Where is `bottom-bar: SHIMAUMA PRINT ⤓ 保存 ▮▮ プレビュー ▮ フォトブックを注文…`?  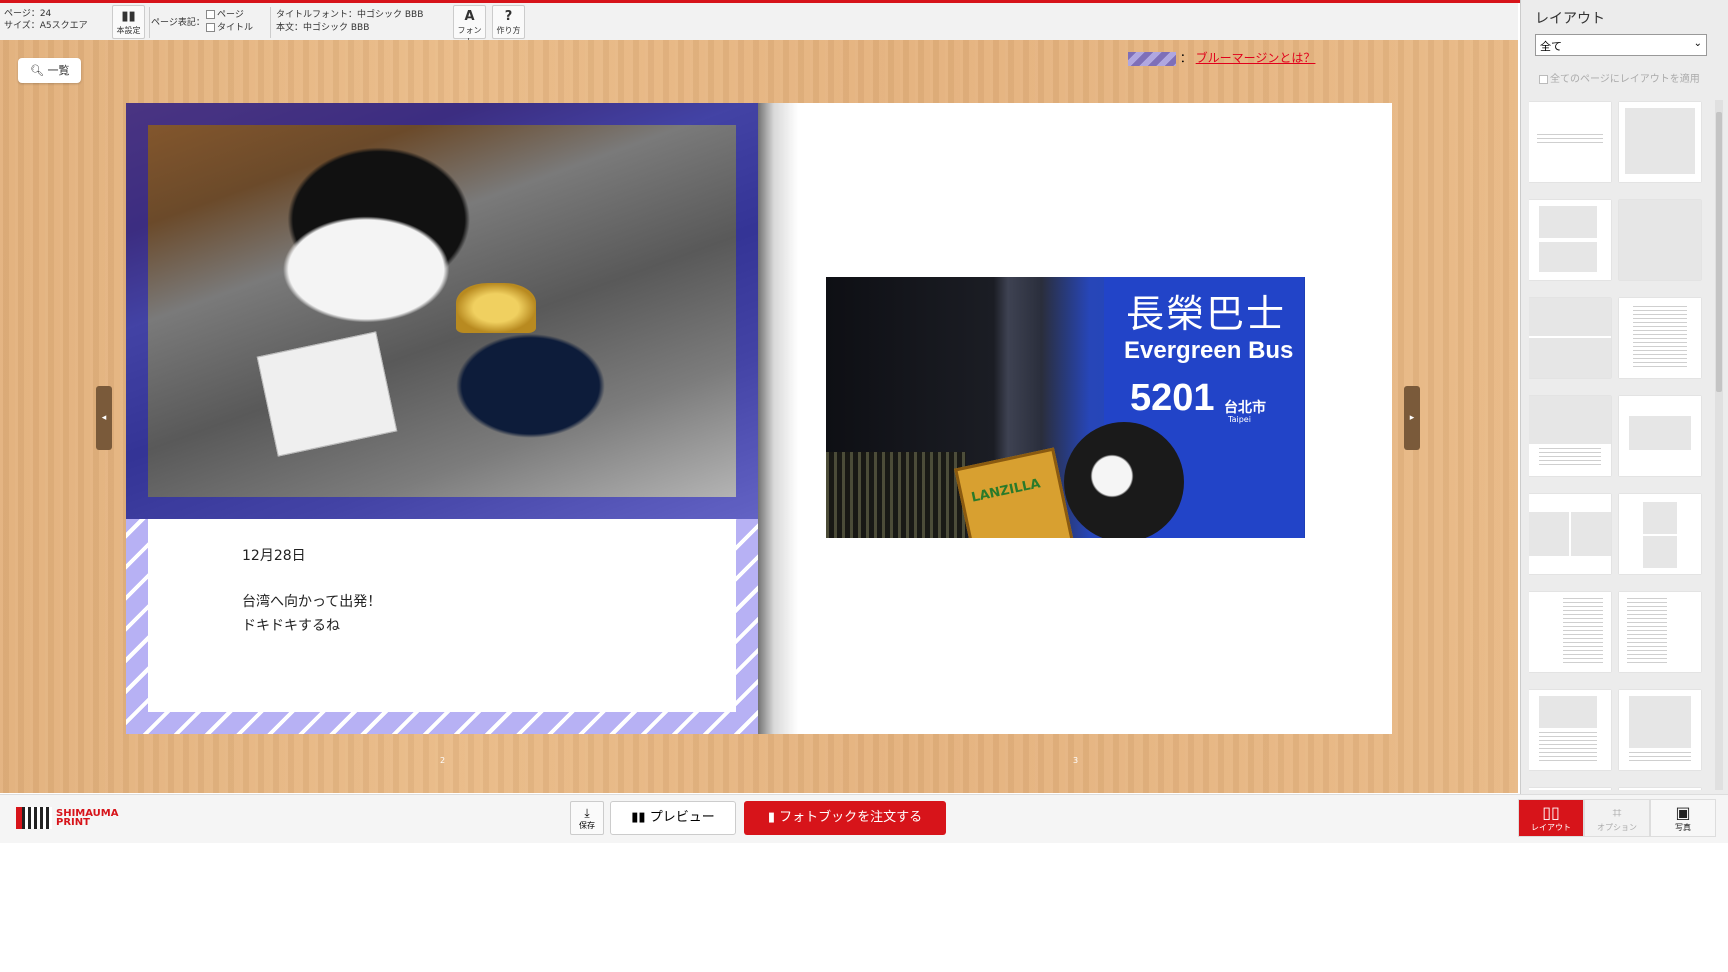
bottom-bar: SHIMAUMA PRINT ⤓ 保存 ▮▮ プレビュー ▮ フォトブックを注文… is located at coordinates (864, 818).